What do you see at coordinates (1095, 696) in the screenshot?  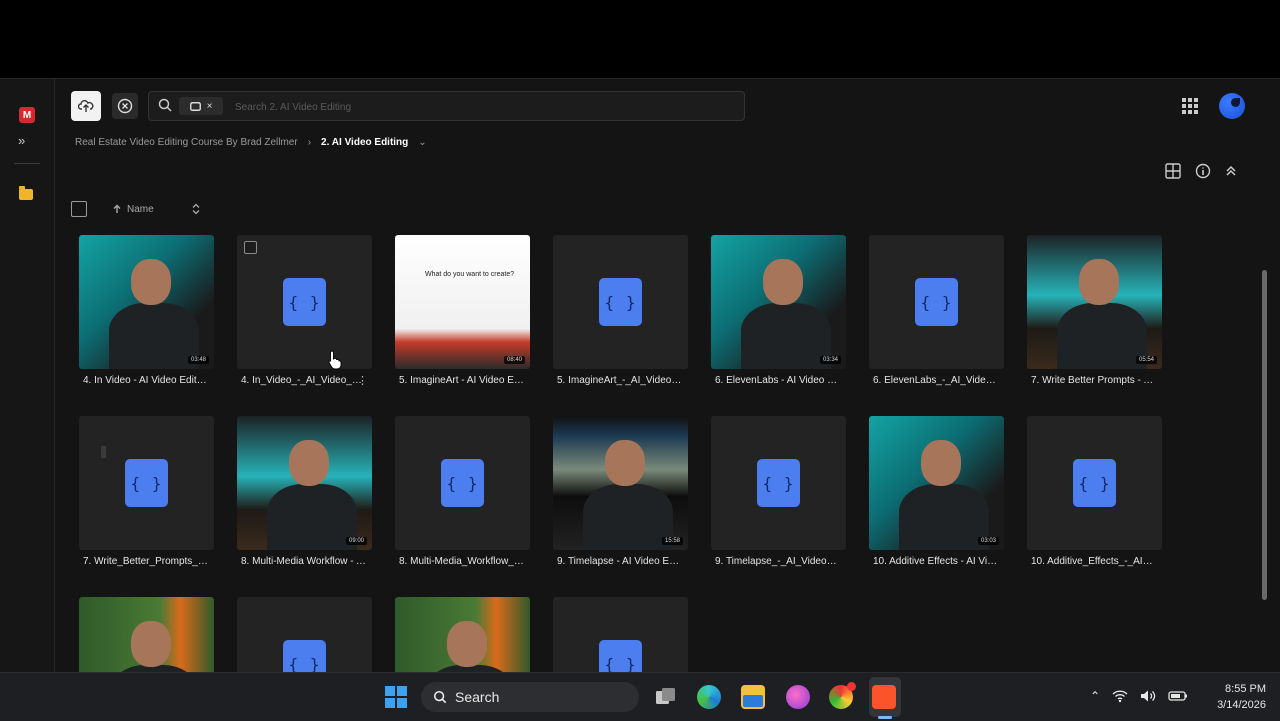 I see `tray-overflow-chevron-icon: ⌃` at bounding box center [1095, 696].